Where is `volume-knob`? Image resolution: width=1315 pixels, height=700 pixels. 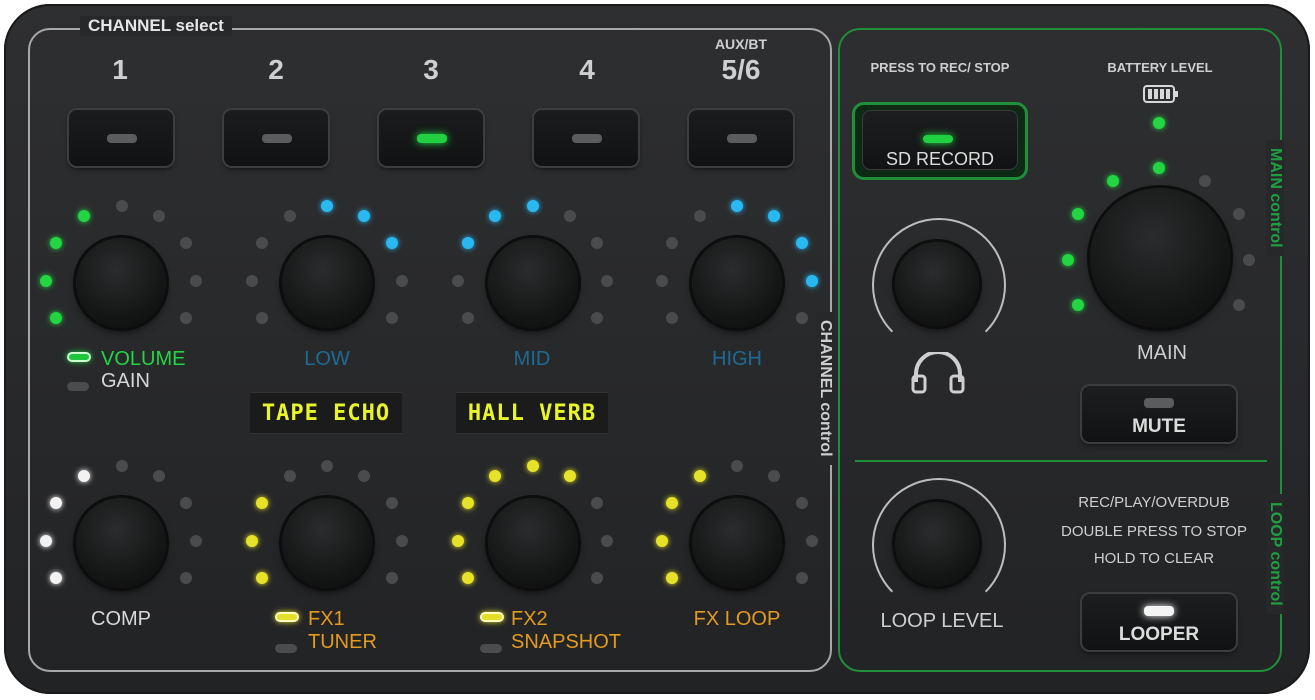
volume-knob is located at coordinates (121, 283).